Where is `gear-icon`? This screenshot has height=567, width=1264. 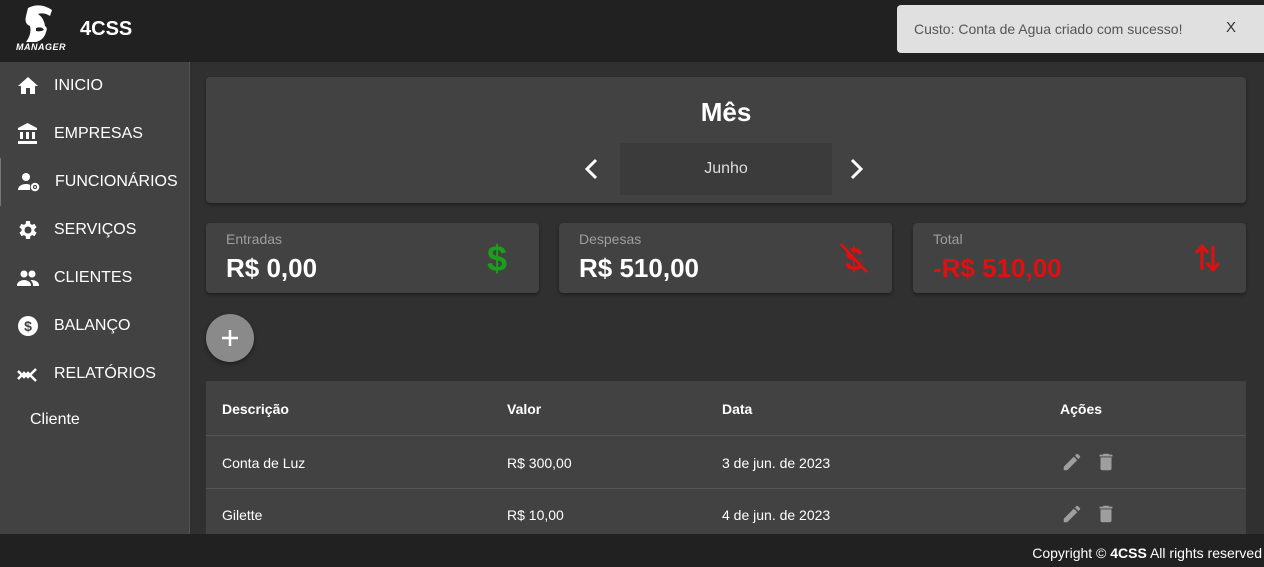
gear-icon is located at coordinates (28, 230).